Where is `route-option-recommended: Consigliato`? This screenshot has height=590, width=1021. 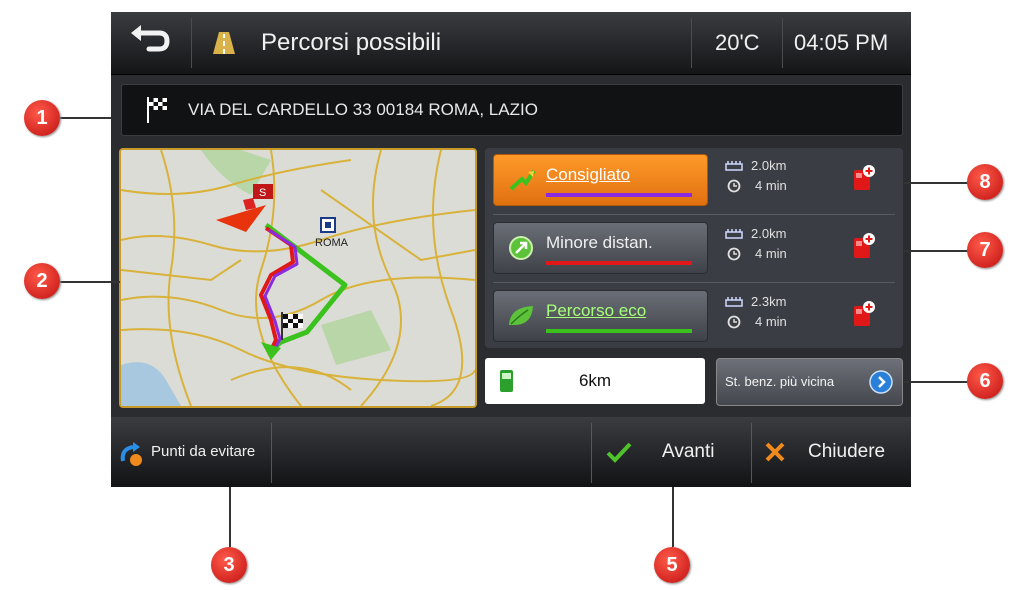
route-option-recommended: Consigliato is located at coordinates (600, 180).